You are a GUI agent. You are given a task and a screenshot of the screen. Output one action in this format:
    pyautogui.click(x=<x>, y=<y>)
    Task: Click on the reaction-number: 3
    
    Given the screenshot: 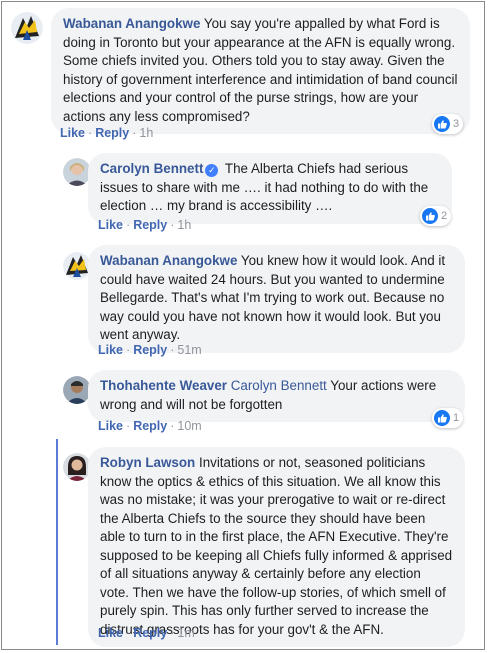 What is the action you would take?
    pyautogui.click(x=456, y=124)
    